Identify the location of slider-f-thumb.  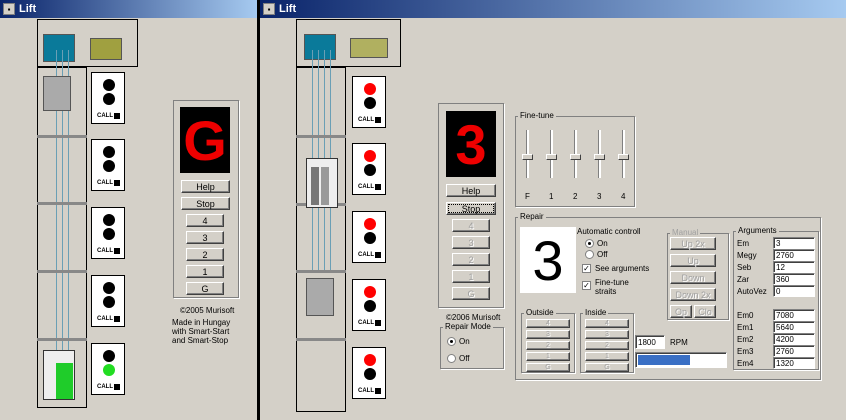
(527, 157).